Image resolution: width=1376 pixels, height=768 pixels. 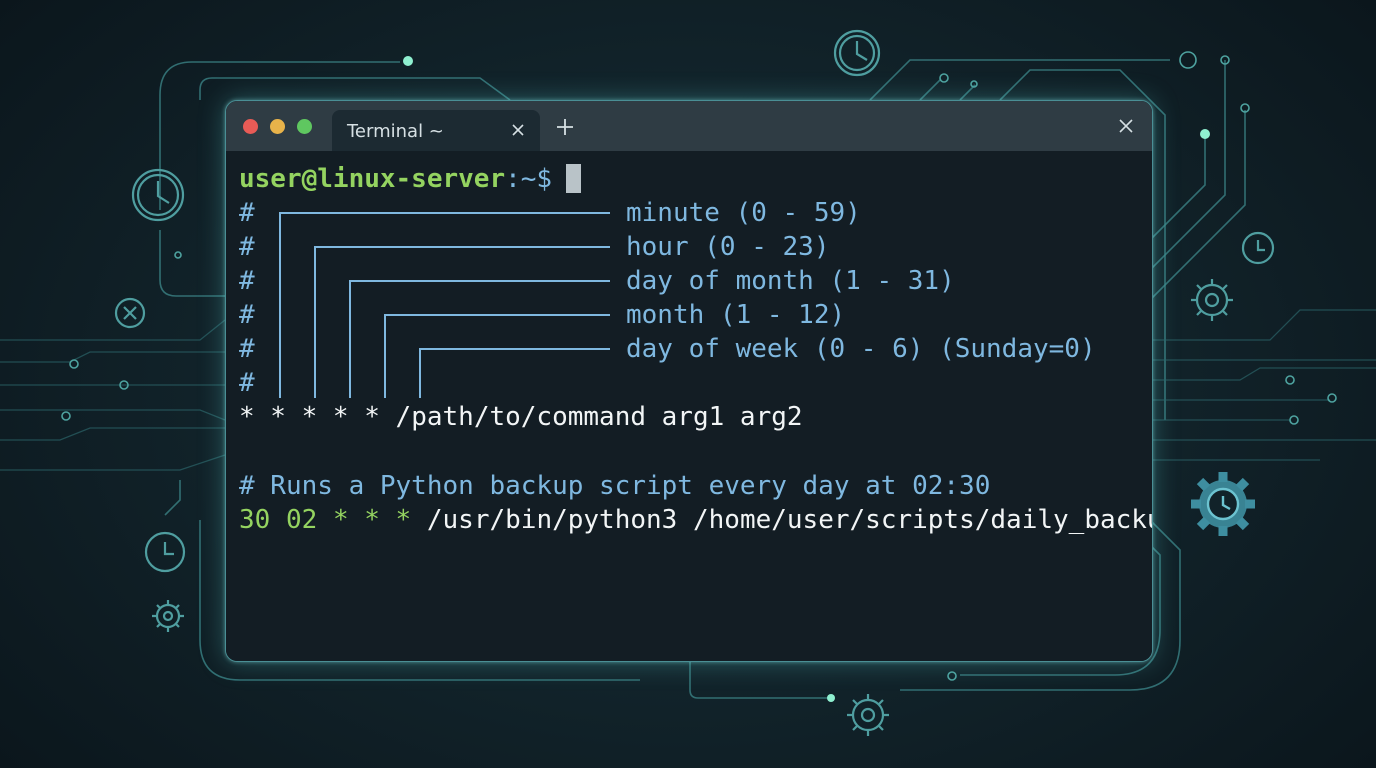 I want to click on example-hour: 02, so click(x=301, y=520).